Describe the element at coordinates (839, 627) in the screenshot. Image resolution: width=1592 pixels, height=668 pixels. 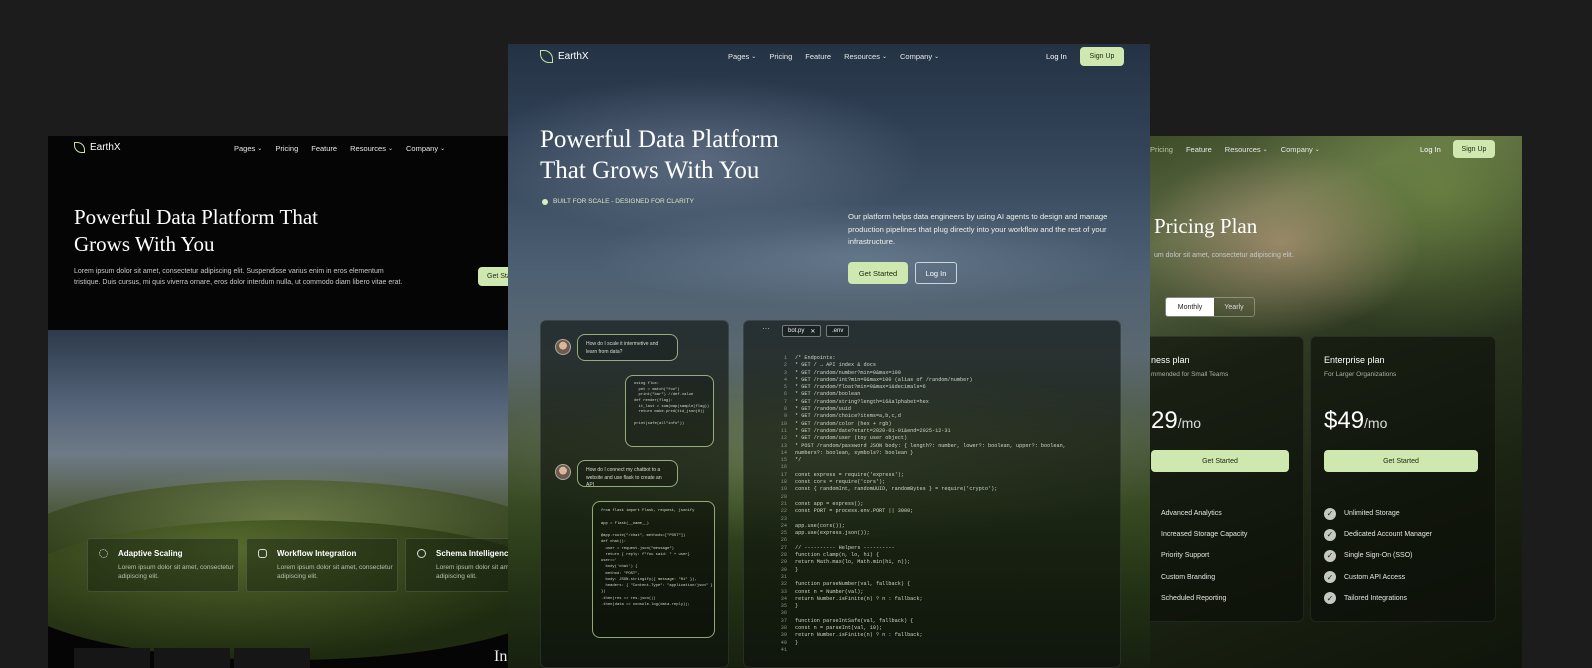
I see `code-text: const n = parseInt(val, 10);` at that location.